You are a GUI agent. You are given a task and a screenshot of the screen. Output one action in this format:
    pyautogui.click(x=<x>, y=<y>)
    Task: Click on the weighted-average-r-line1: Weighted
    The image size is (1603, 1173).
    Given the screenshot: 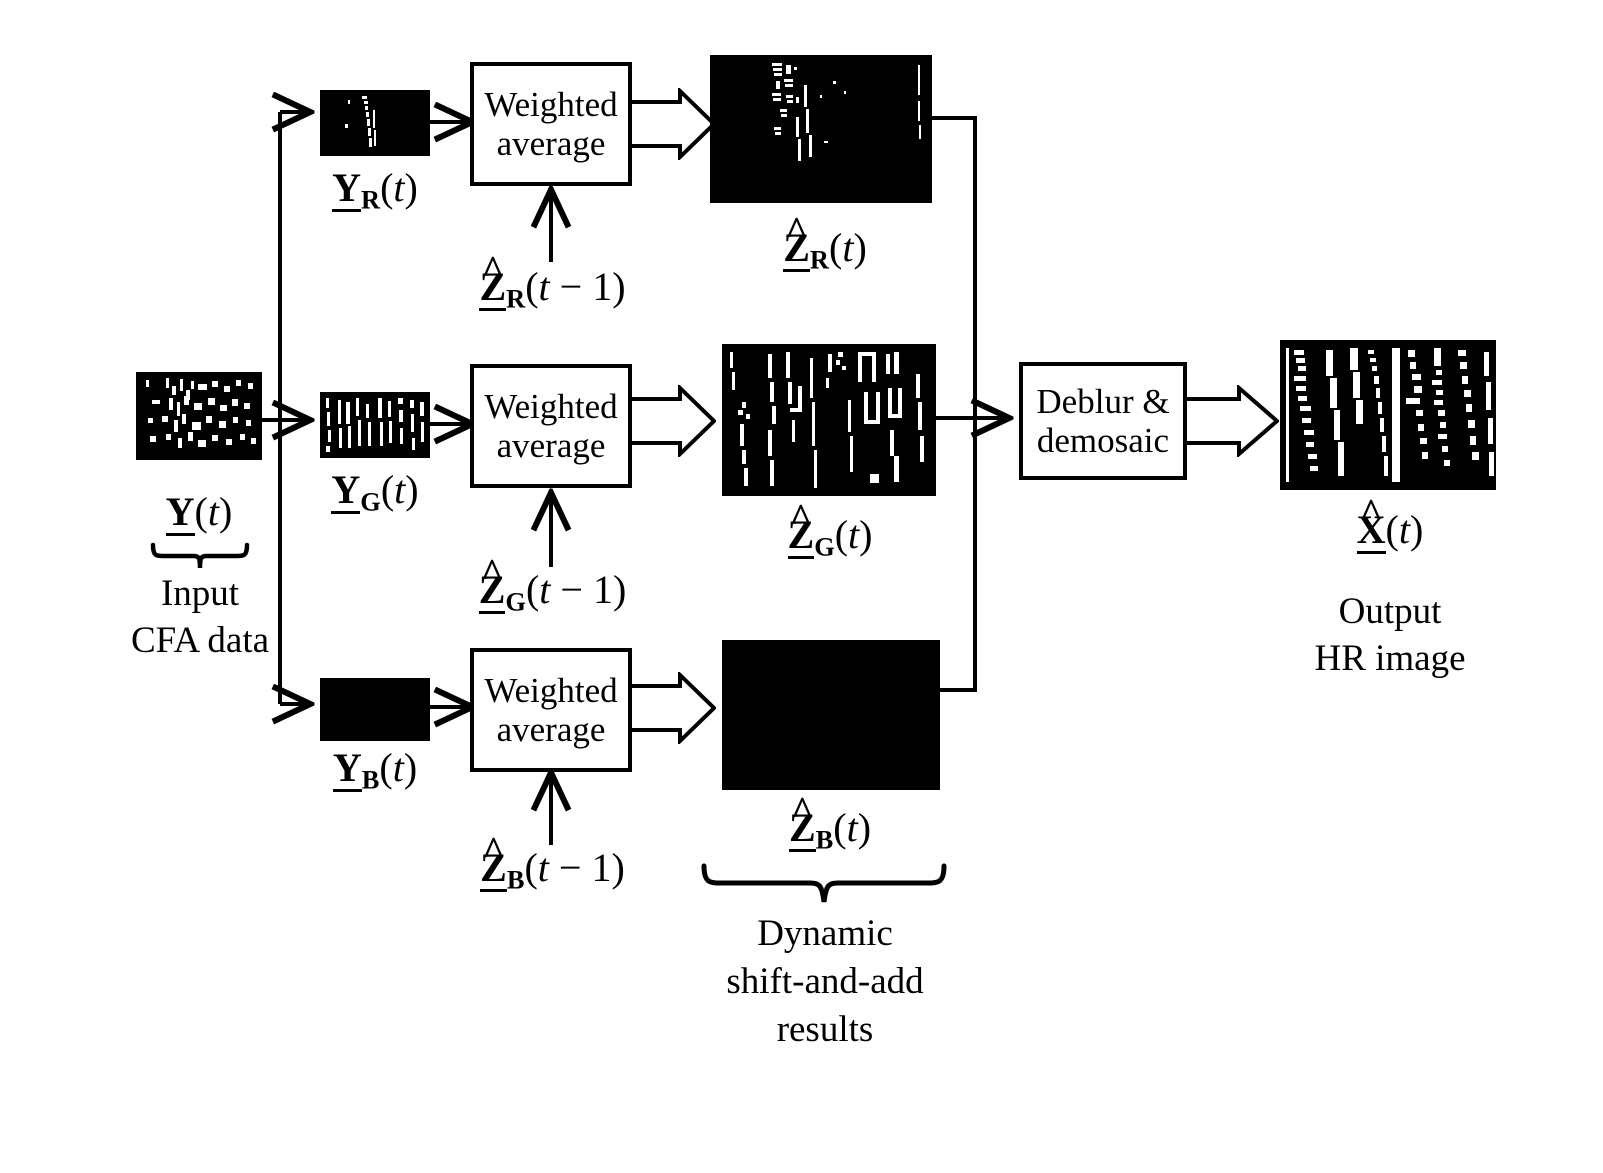 What is the action you would take?
    pyautogui.click(x=551, y=104)
    